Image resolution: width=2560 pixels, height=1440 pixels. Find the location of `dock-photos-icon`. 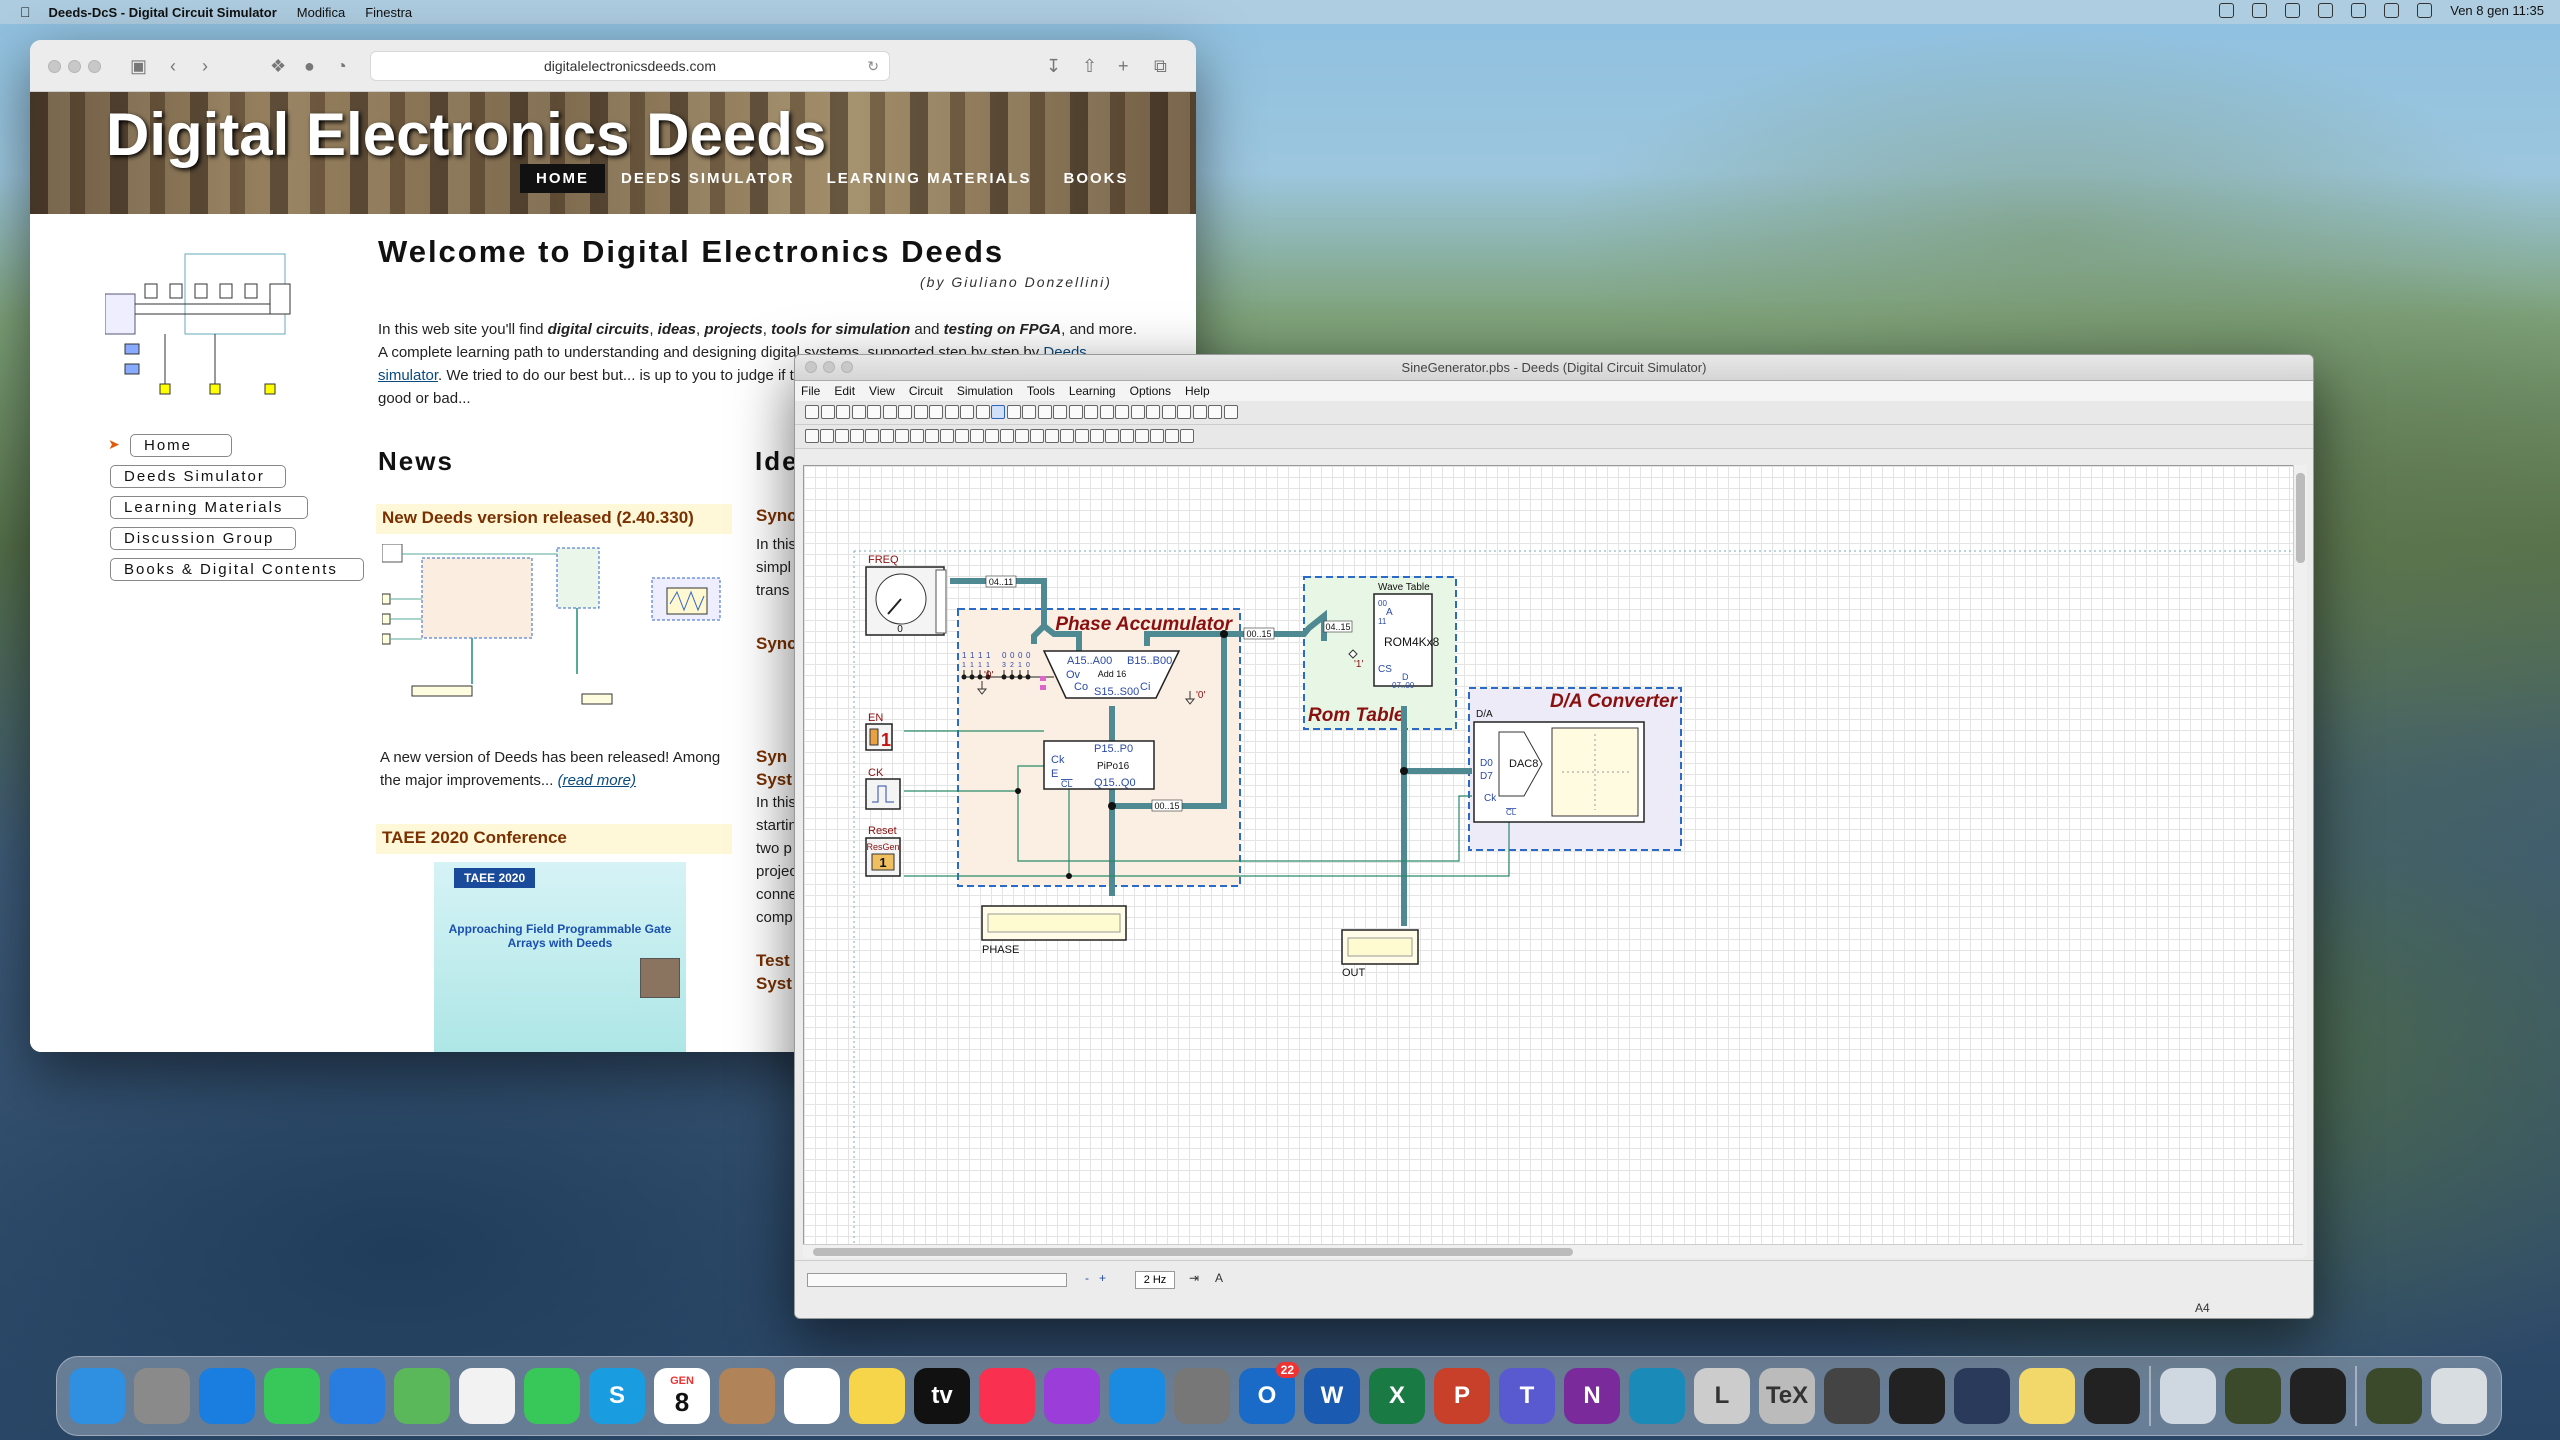

dock-photos-icon is located at coordinates (487, 1396).